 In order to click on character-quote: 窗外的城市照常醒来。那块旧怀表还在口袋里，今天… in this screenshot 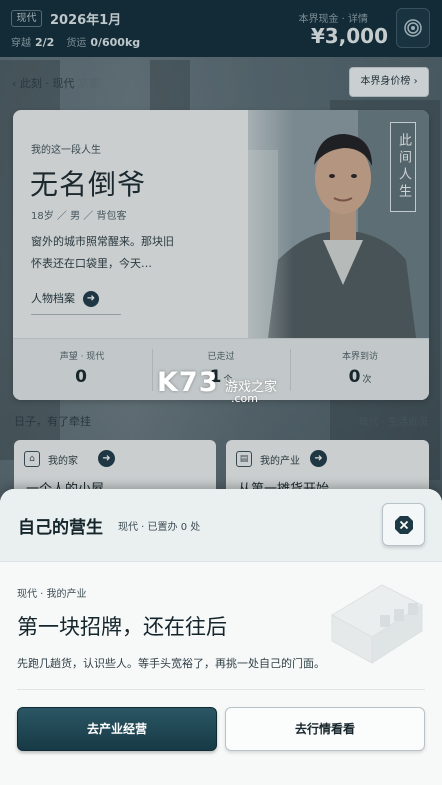, I will do `click(102, 252)`.